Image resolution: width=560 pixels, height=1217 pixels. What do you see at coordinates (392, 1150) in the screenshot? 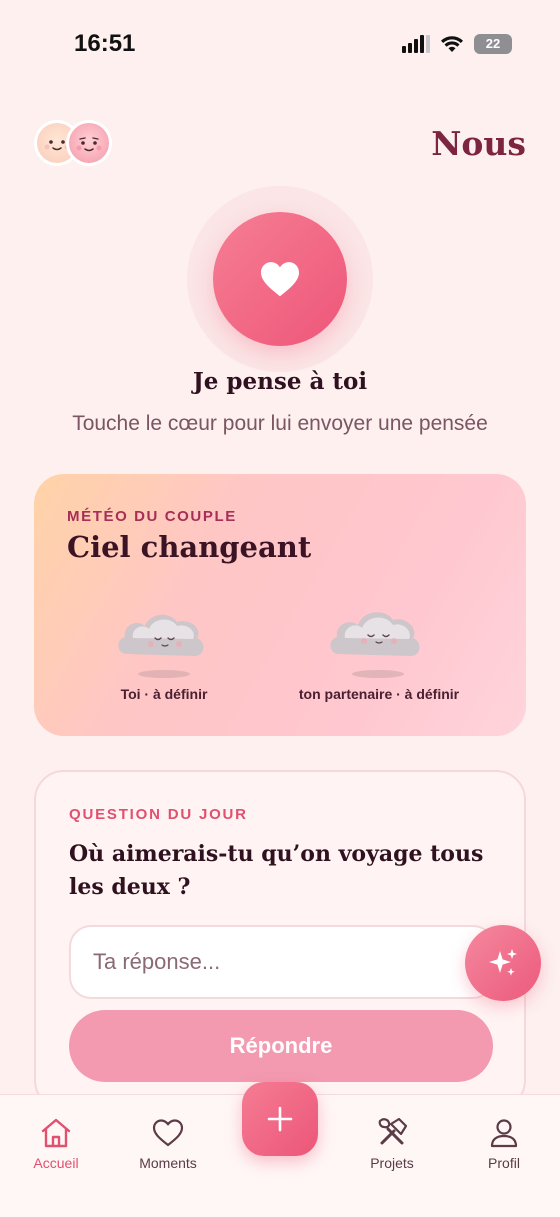
I see `tab-projets: Projets` at bounding box center [392, 1150].